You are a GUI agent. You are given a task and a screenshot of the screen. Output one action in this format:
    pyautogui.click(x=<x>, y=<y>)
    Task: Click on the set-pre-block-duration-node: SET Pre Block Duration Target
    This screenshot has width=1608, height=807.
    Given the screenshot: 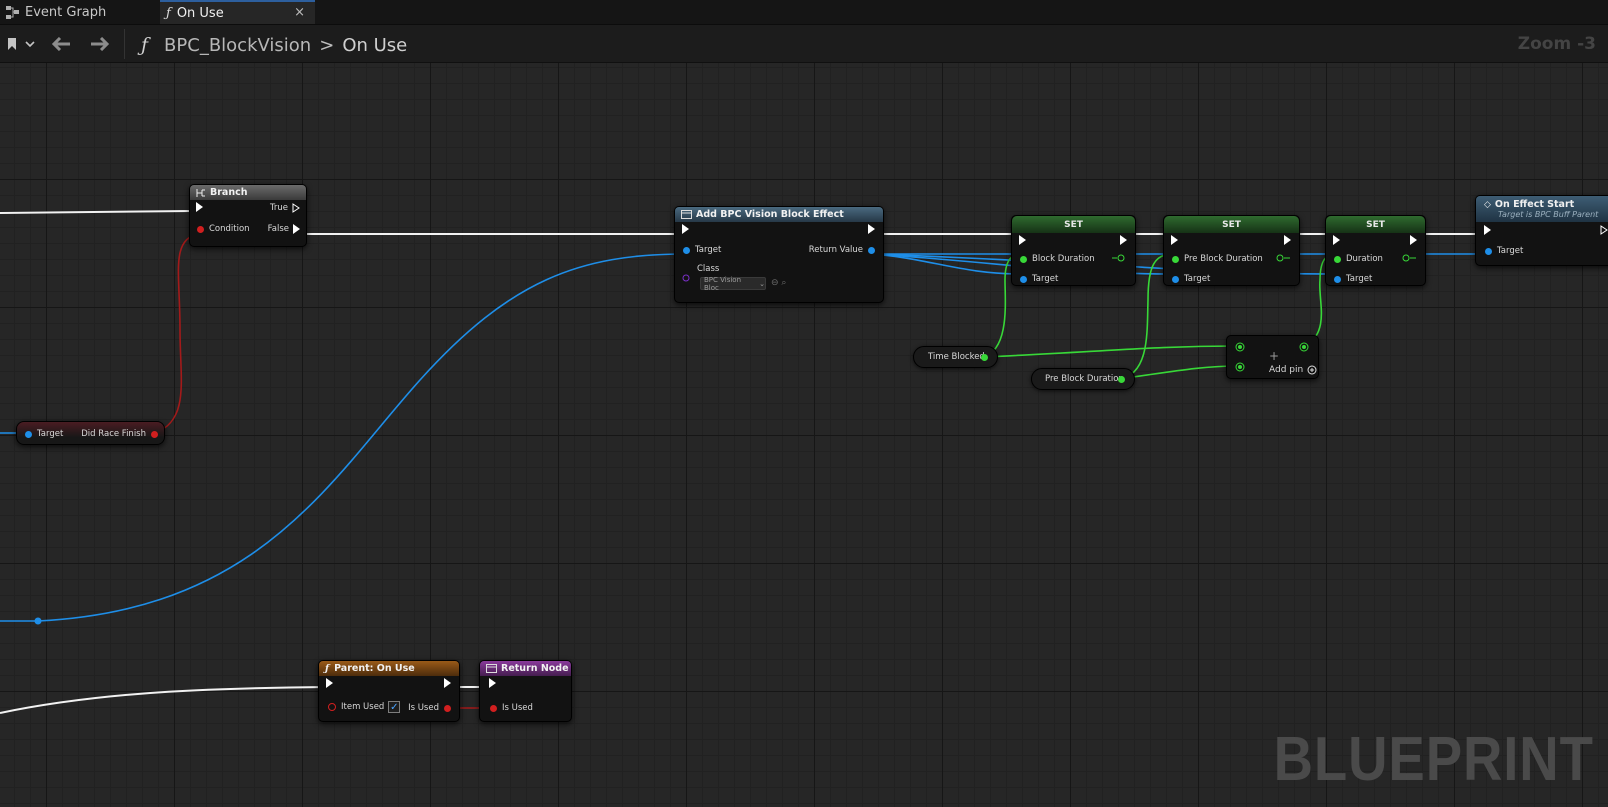 What is the action you would take?
    pyautogui.click(x=1231, y=250)
    